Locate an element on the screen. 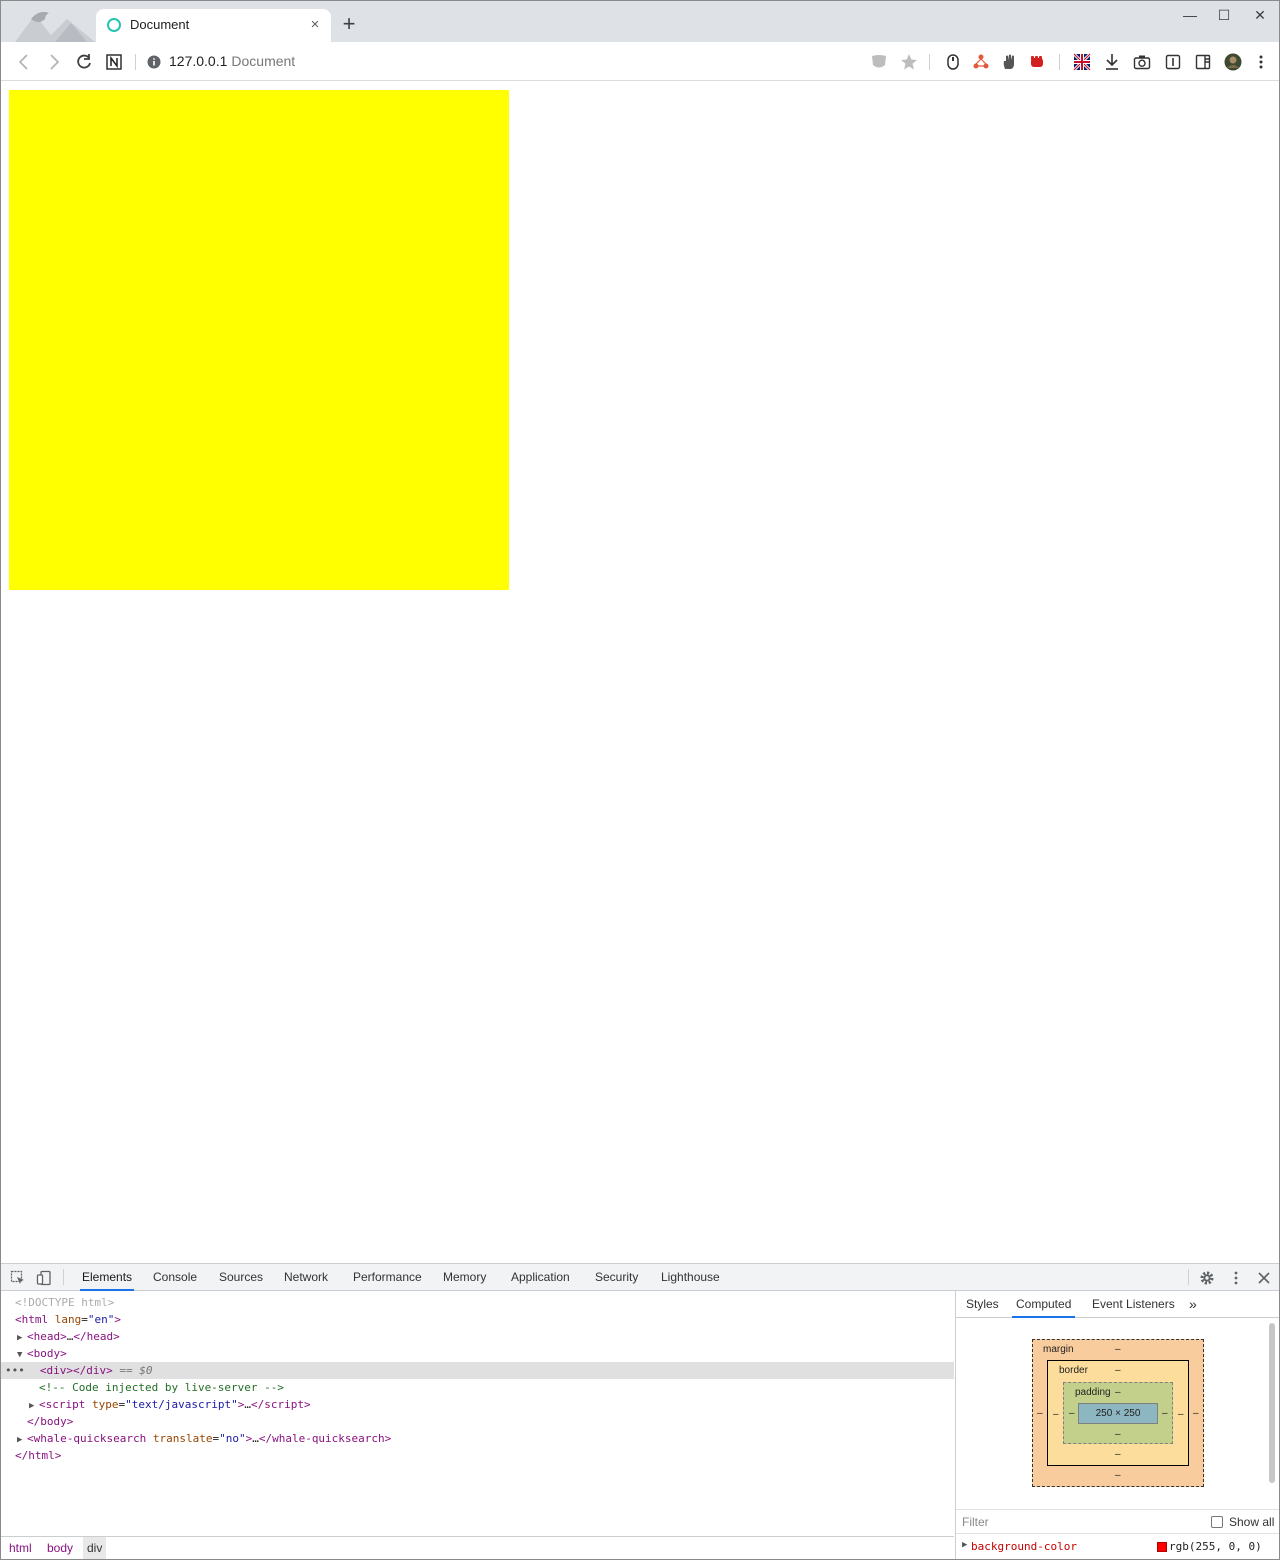 The image size is (1280, 1560). forward-icon is located at coordinates (54, 62).